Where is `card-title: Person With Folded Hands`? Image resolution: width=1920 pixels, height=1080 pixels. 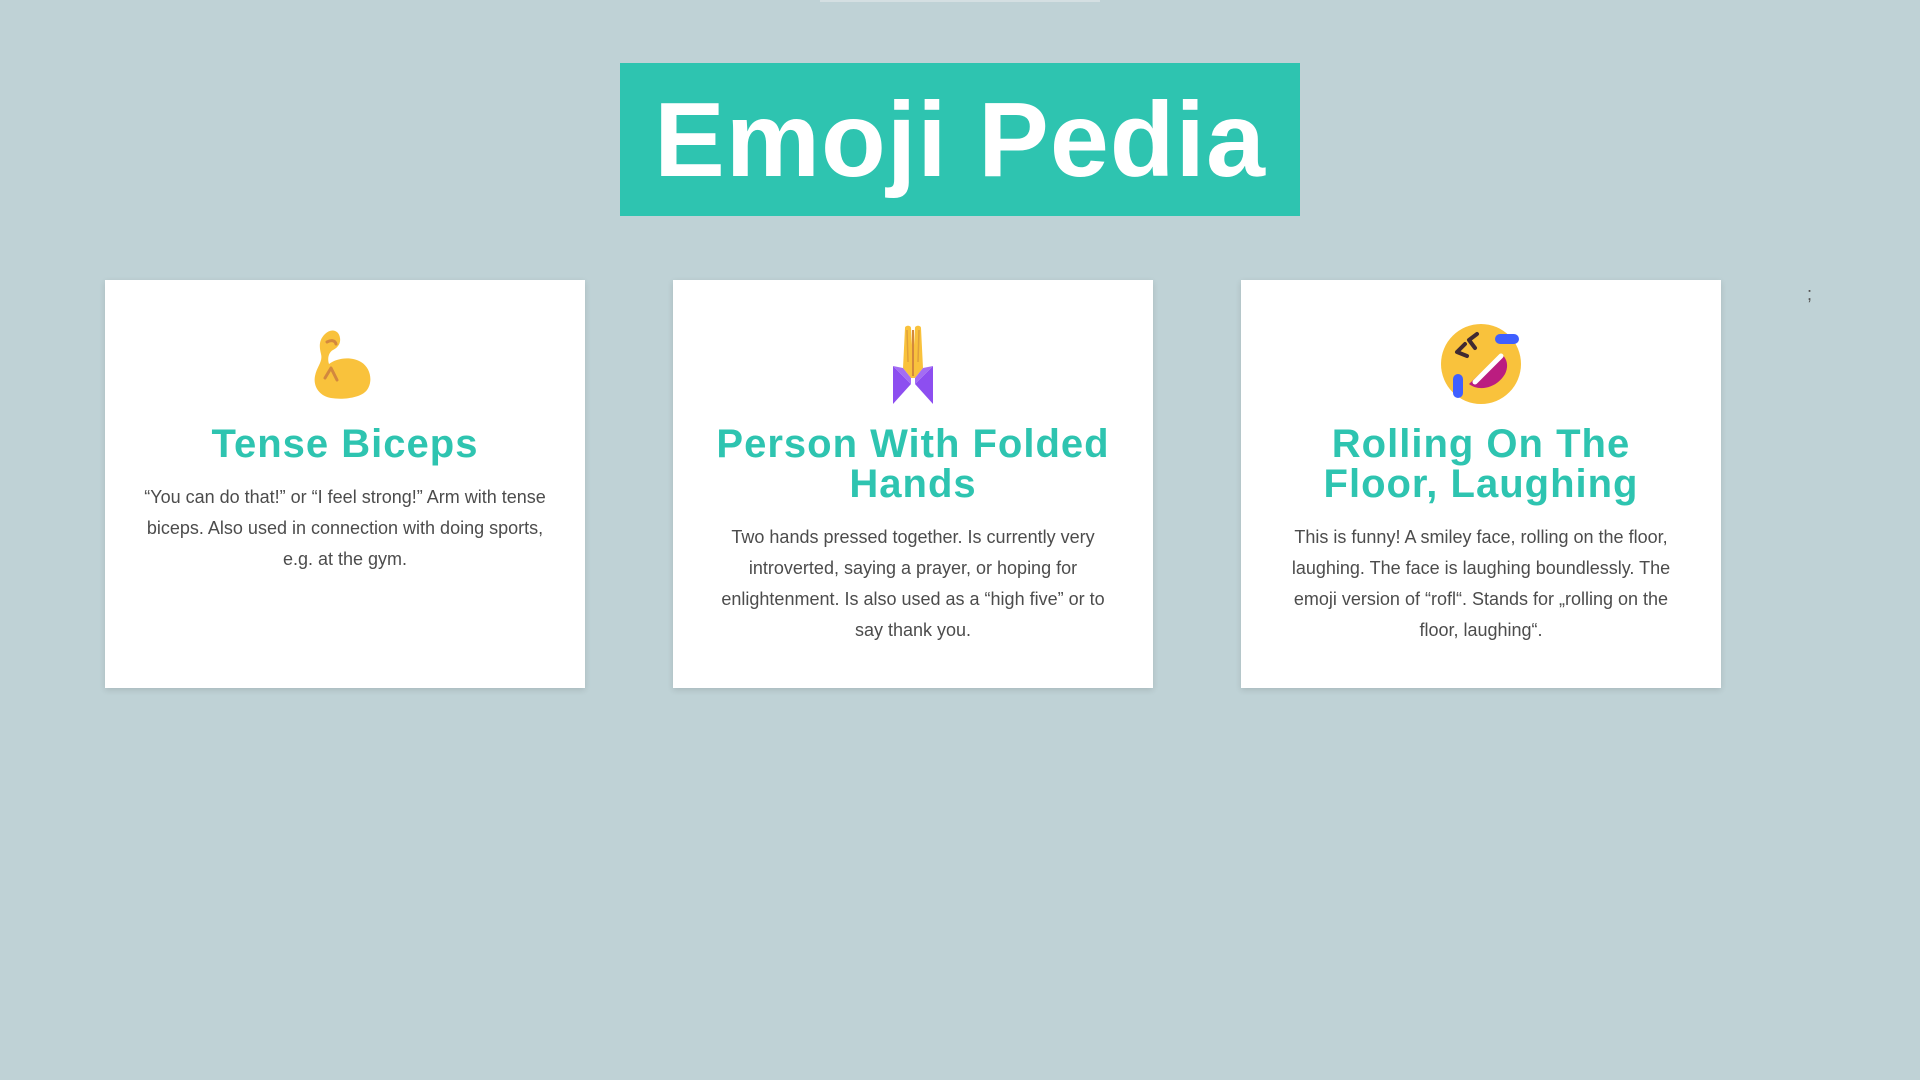
card-title: Person With Folded Hands is located at coordinates (913, 464).